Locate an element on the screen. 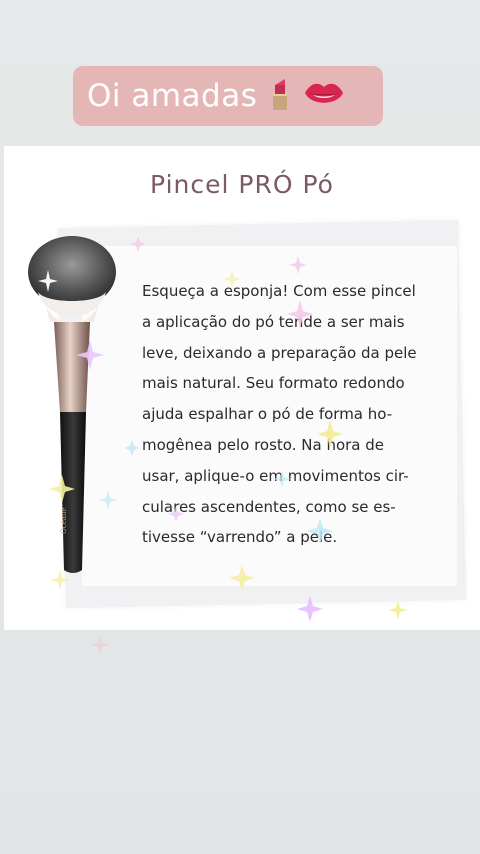 The height and width of the screenshot is (854, 480). body-line: a aplicação do pó tende a ser mais is located at coordinates (273, 321).